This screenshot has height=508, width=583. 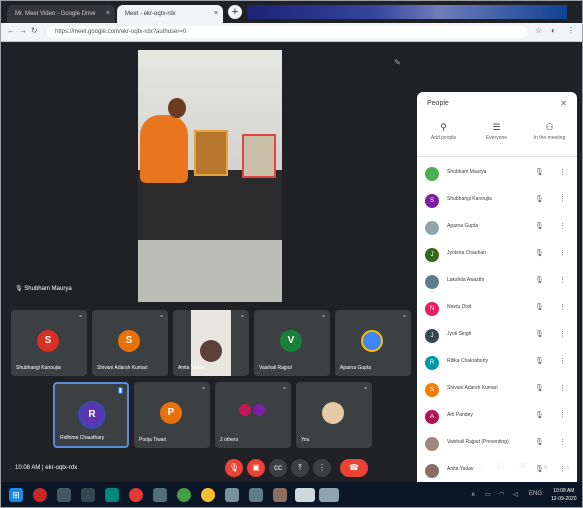 I want to click on browser-tab-drive: Mr. Meet Video - Google Drive ×, so click(x=61, y=14).